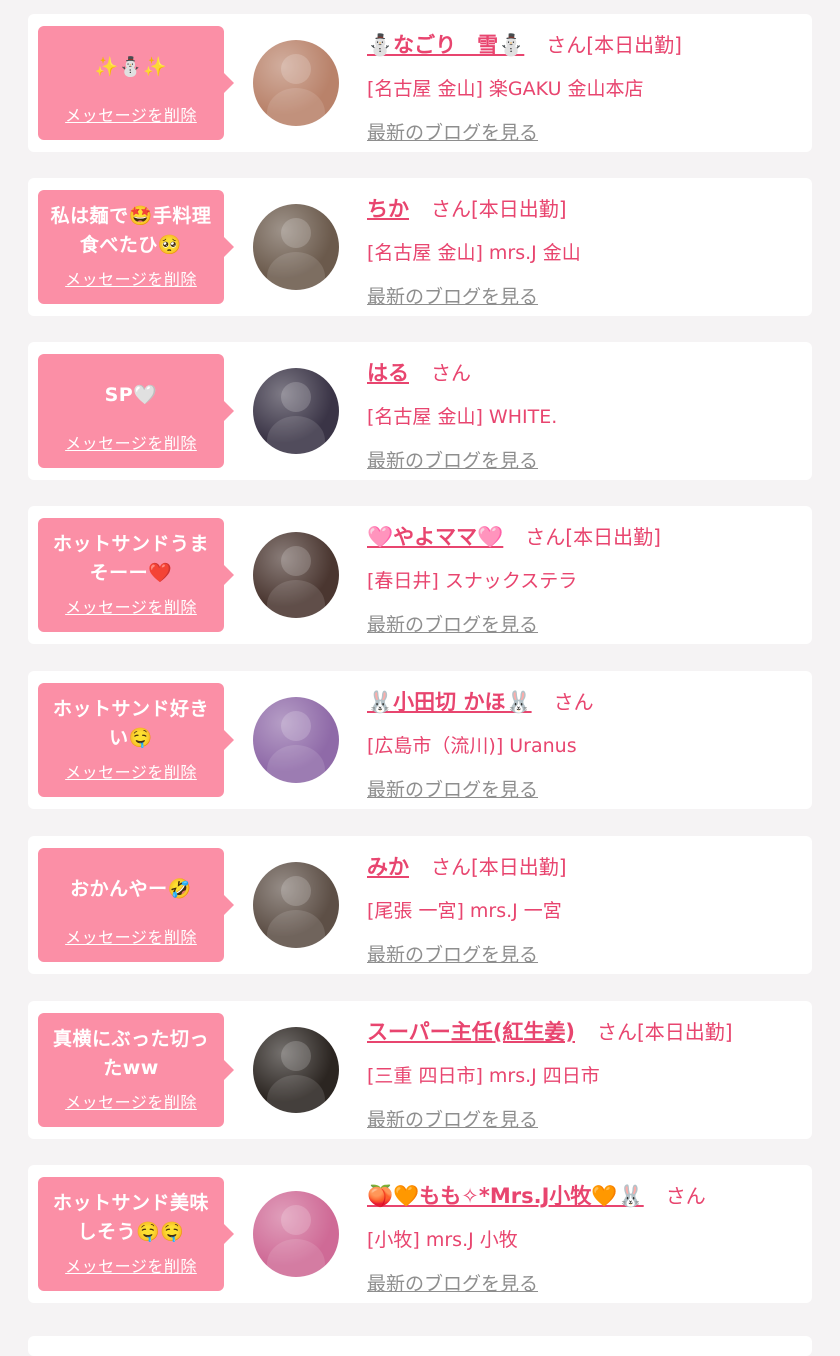 This screenshot has width=840, height=1356. Describe the element at coordinates (505, 89) in the screenshot. I see `shop-label: [名古屋 金山] 楽GAKU 金山本店` at that location.